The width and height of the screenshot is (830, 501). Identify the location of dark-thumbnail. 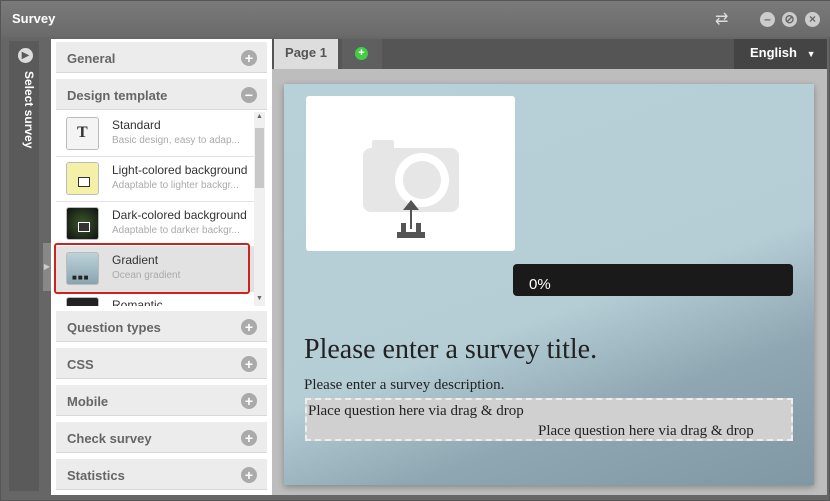
(82, 223).